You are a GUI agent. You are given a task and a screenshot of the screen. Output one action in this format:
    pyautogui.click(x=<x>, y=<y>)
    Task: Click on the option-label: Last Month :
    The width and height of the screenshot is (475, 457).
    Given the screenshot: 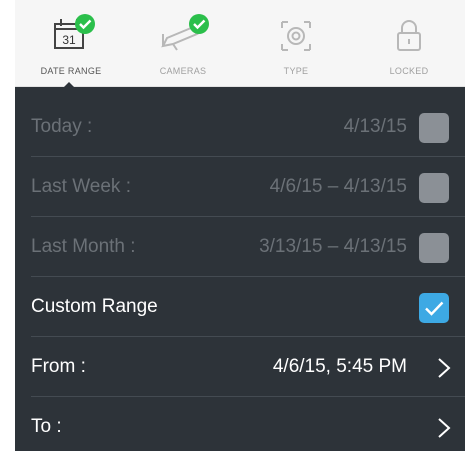 What is the action you would take?
    pyautogui.click(x=83, y=246)
    